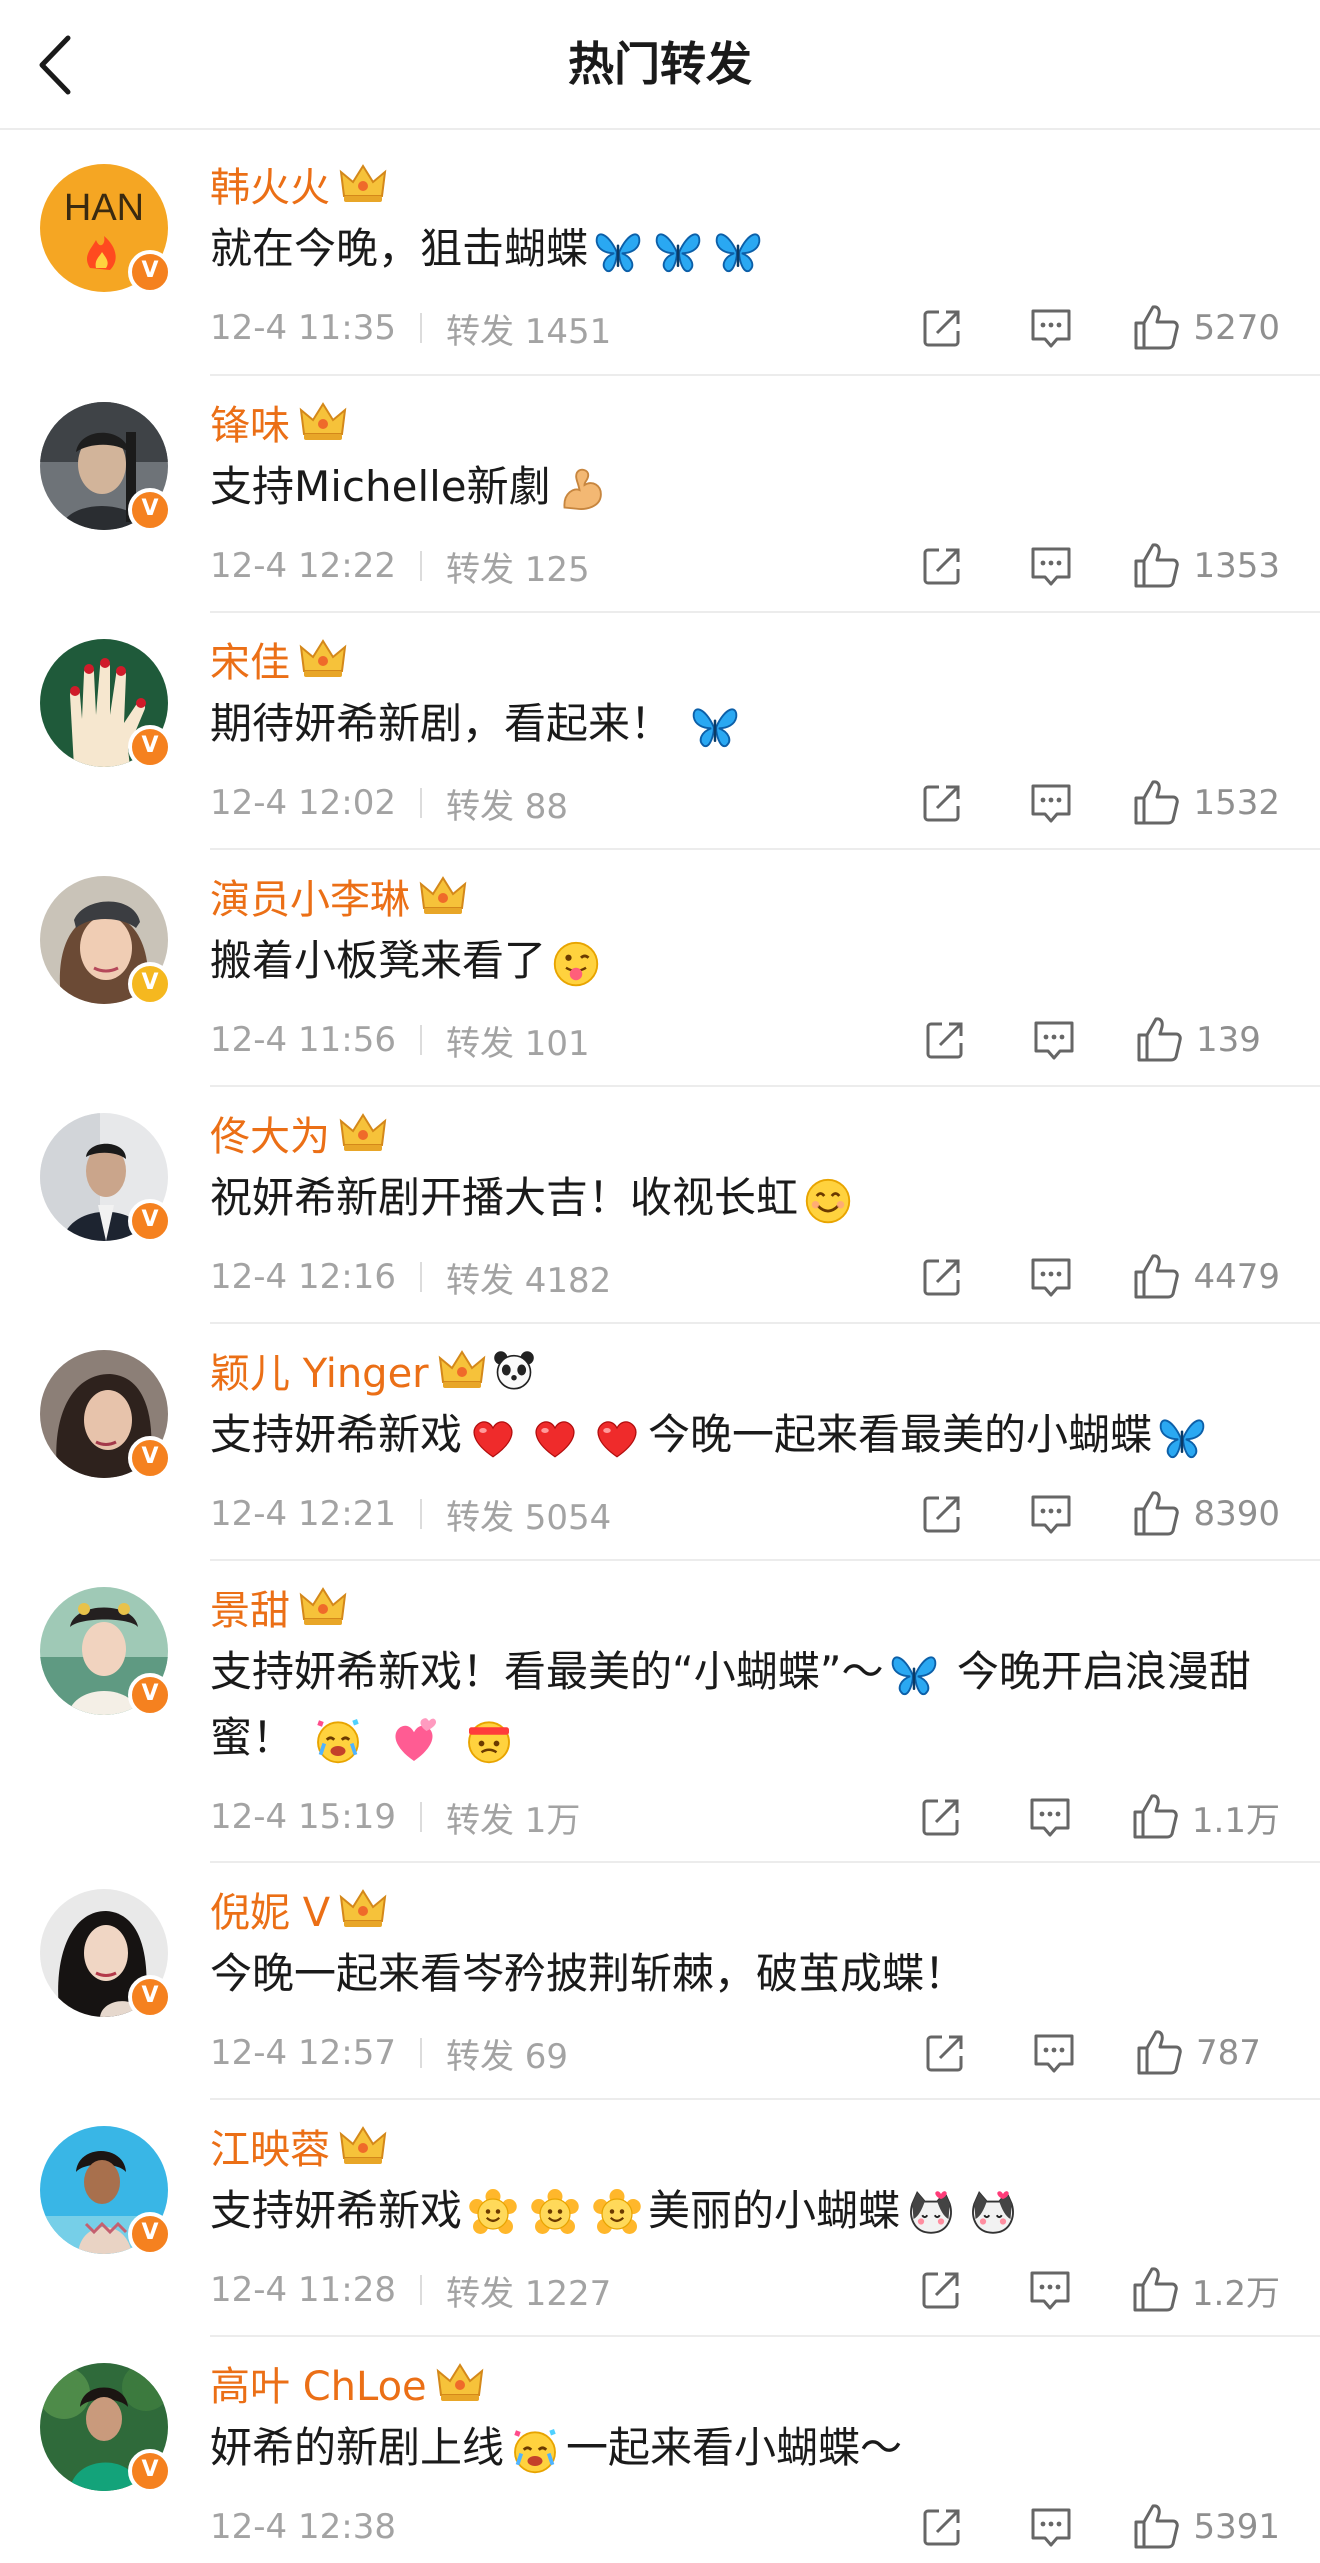  I want to click on user-name: 演员小李琳, so click(310, 896).